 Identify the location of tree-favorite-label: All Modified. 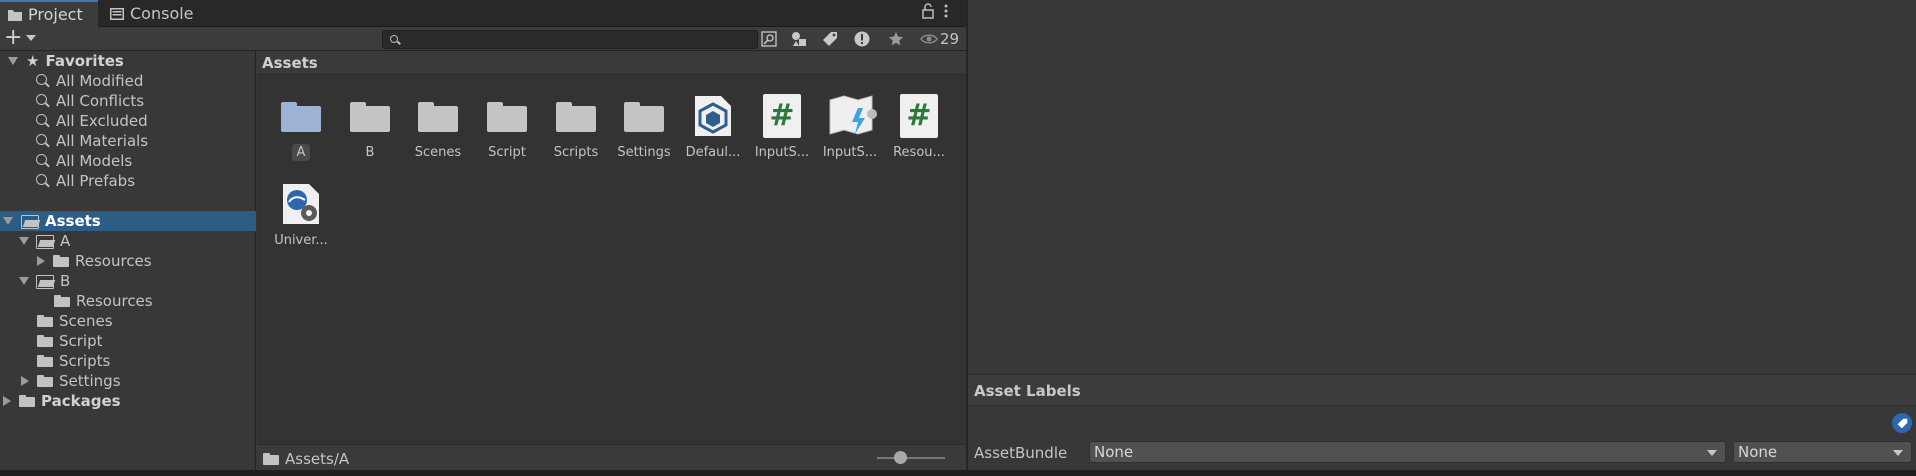
(100, 81).